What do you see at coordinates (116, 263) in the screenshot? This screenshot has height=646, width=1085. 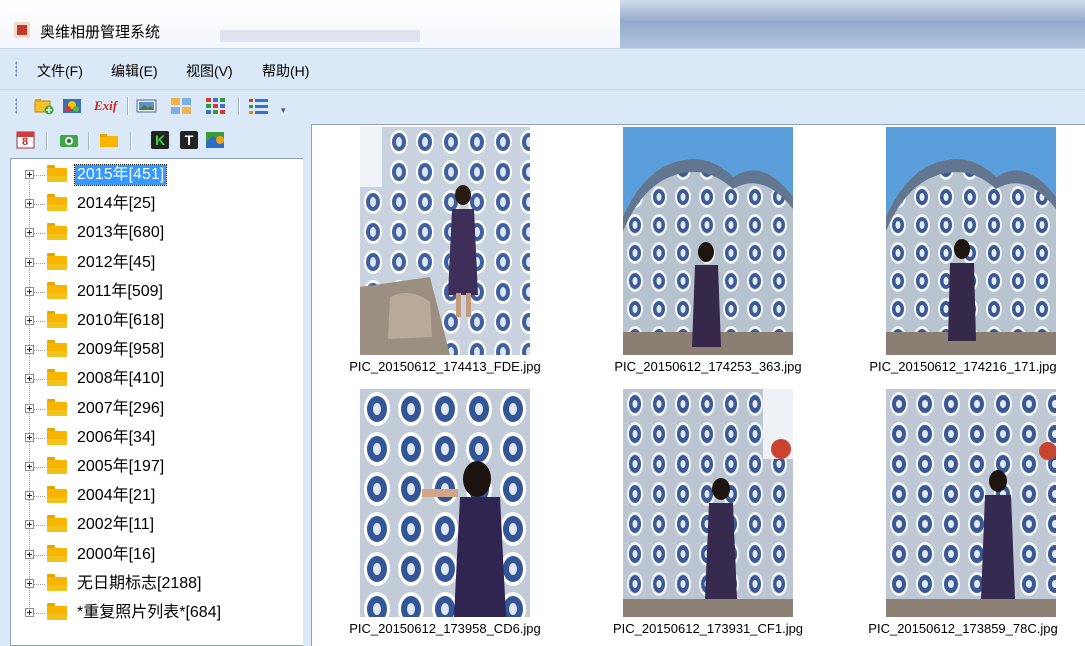 I see `tree-item-label: 2012年[45]` at bounding box center [116, 263].